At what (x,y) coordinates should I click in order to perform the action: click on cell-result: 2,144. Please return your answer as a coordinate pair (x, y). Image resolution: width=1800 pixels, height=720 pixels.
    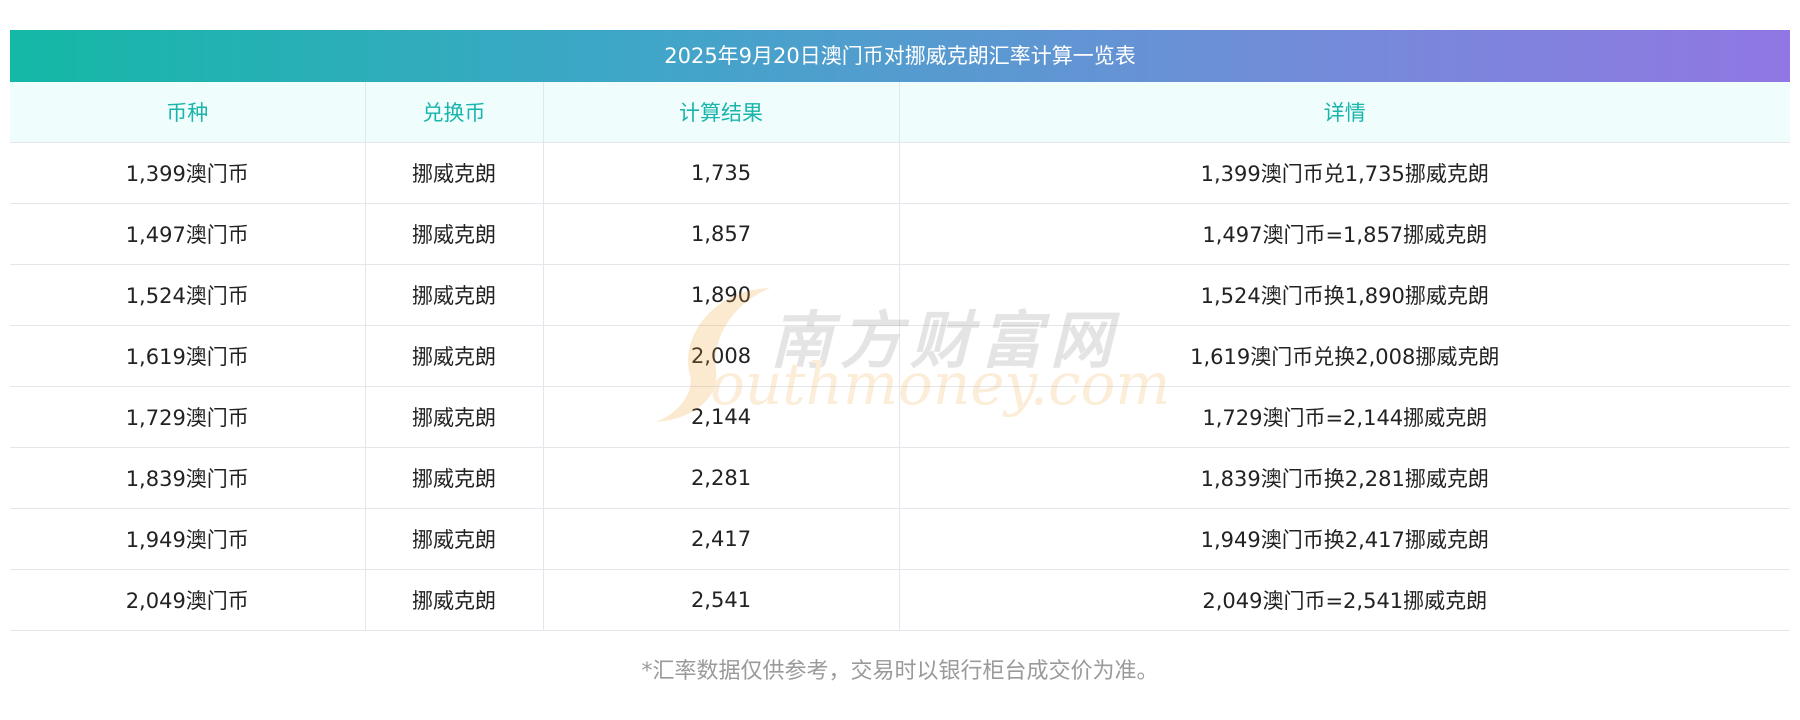
    Looking at the image, I should click on (721, 417).